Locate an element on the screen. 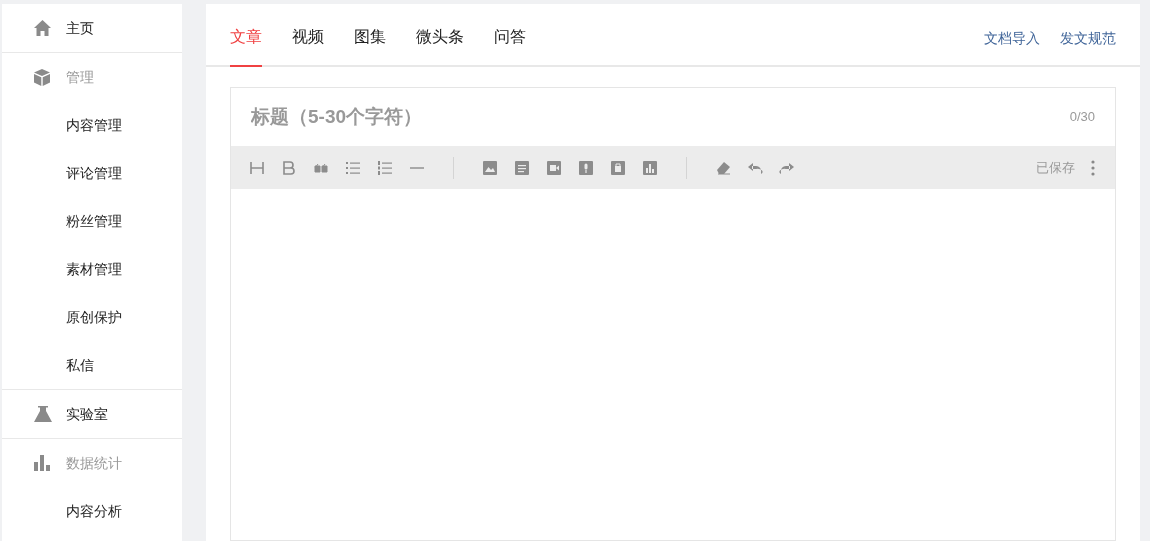  sidebar-item: 实验室 is located at coordinates (87, 414).